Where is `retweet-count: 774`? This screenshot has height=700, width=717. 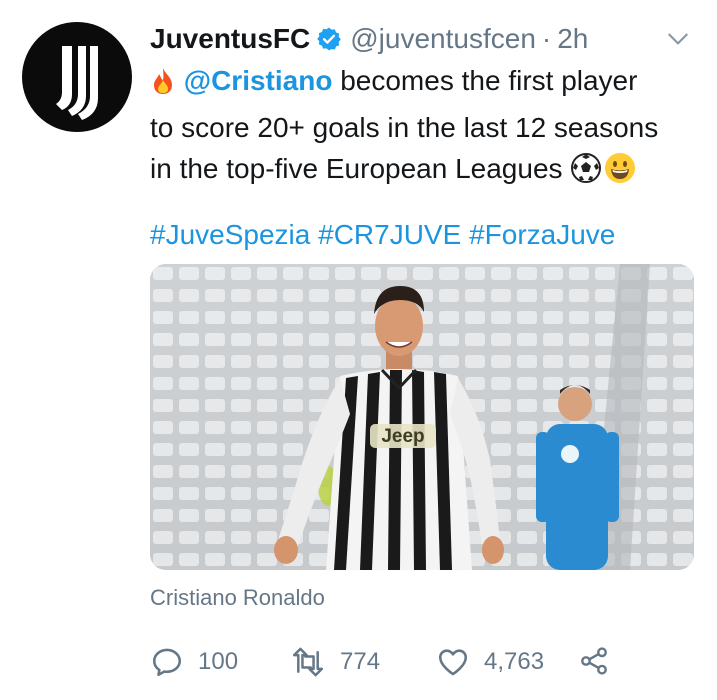
retweet-count: 774 is located at coordinates (360, 661).